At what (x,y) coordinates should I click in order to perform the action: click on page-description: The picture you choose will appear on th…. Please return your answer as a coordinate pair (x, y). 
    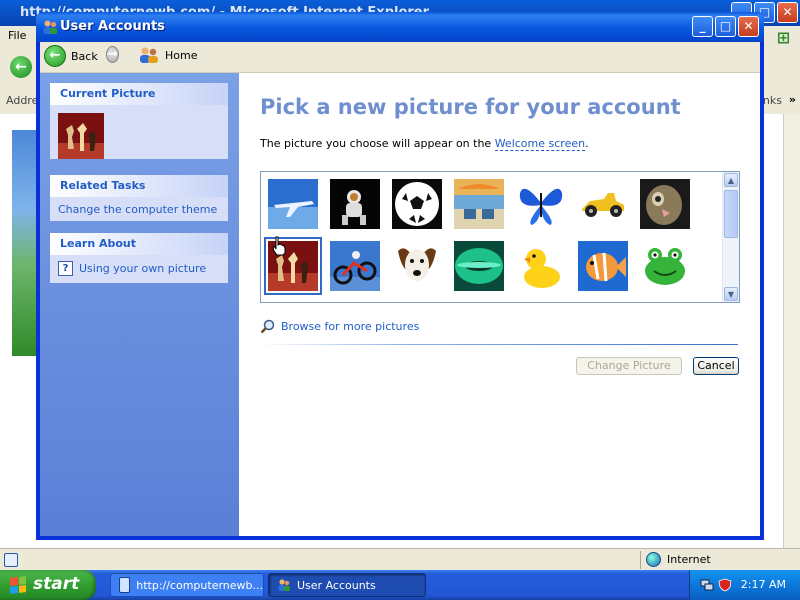
    Looking at the image, I should click on (424, 144).